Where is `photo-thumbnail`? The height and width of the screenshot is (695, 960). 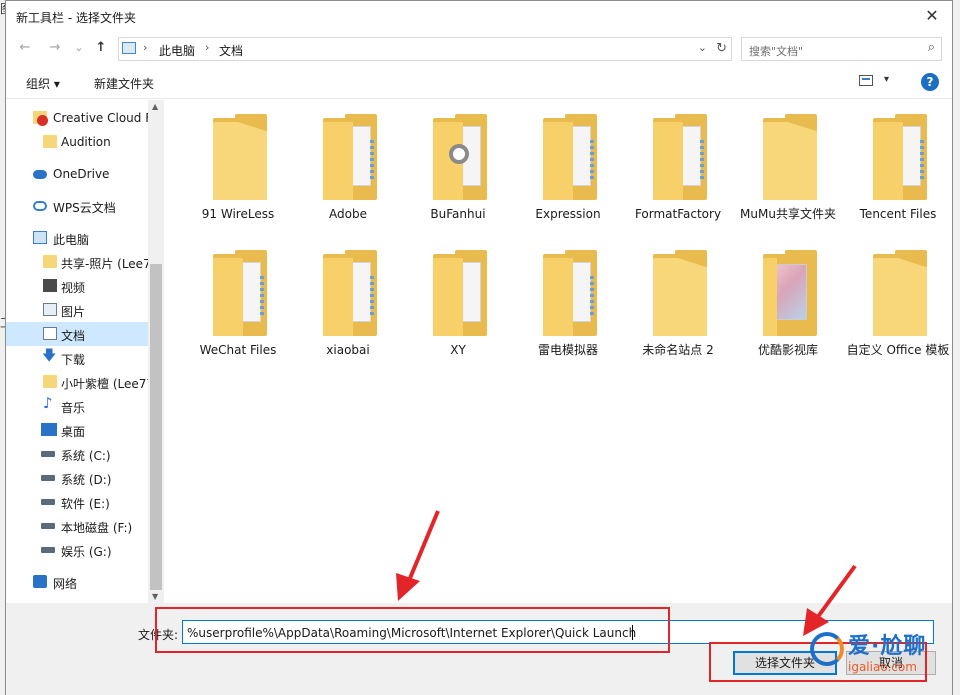 photo-thumbnail is located at coordinates (790, 292).